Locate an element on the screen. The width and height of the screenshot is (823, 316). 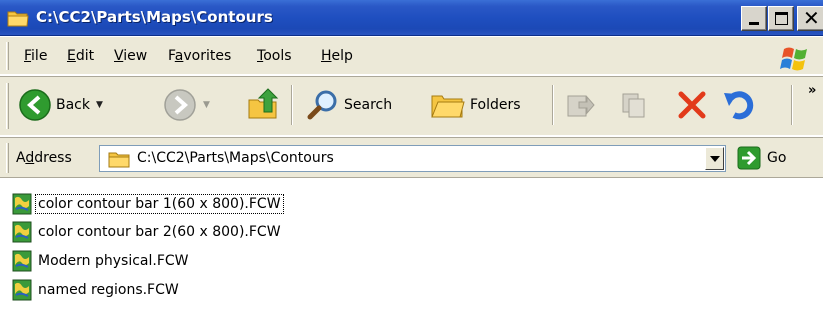
list-item: Modern physical.FCW is located at coordinates (101, 261).